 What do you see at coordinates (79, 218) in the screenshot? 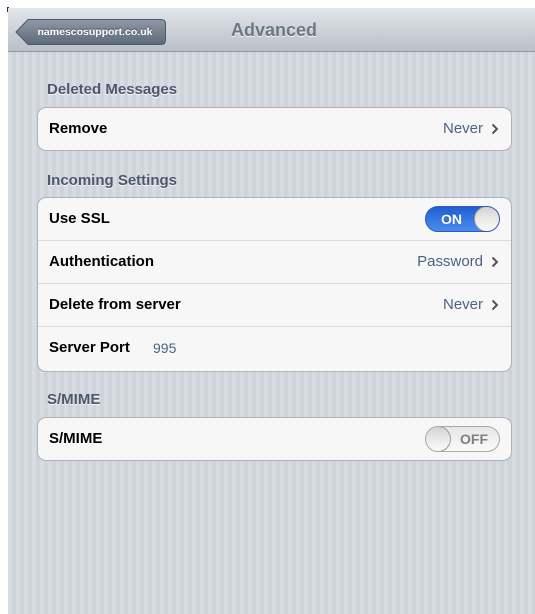
I see `use-ssl-label: Use SSL` at bounding box center [79, 218].